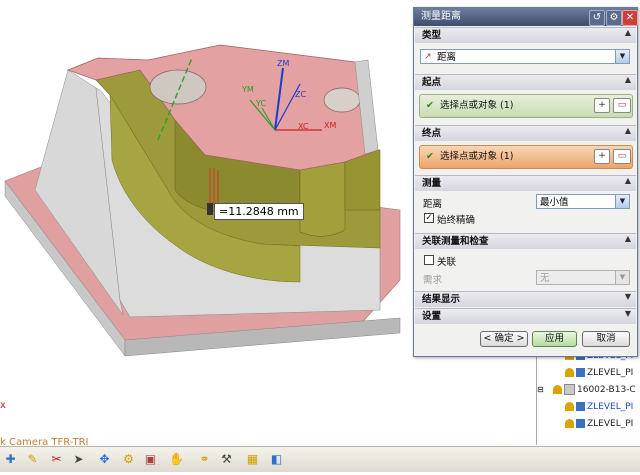 The width and height of the screenshot is (640, 475). What do you see at coordinates (104, 459) in the screenshot?
I see `move-icon: ✥` at bounding box center [104, 459].